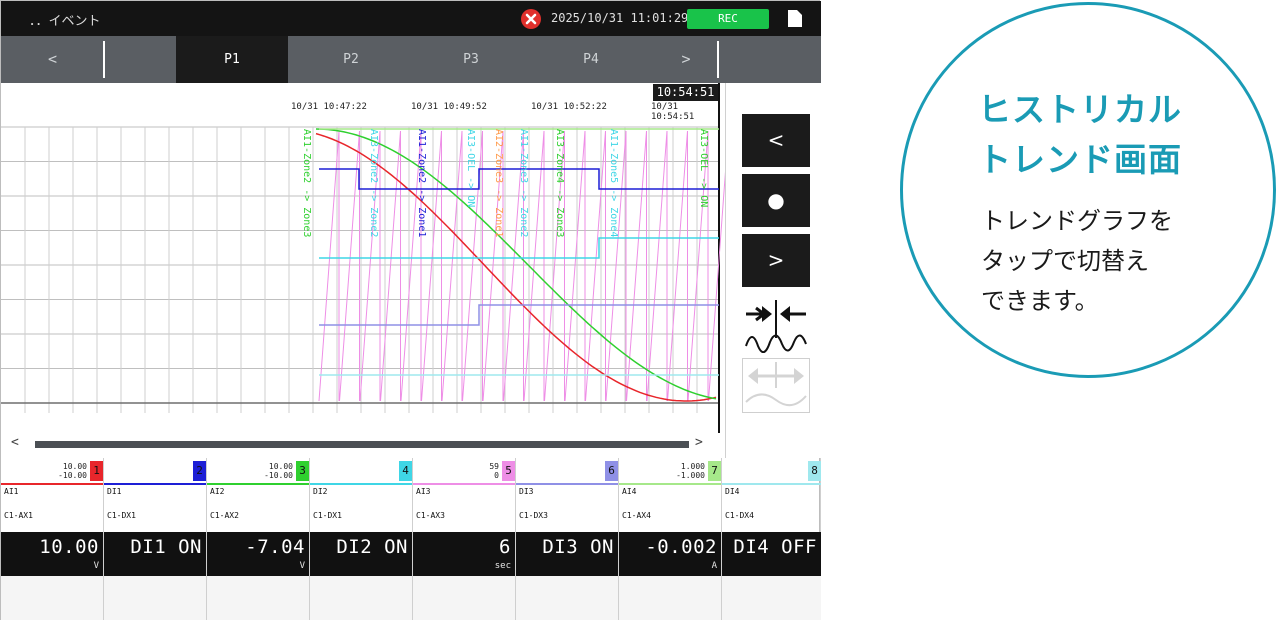  I want to click on time-tick-label: 10/31 10:54:51, so click(673, 112).